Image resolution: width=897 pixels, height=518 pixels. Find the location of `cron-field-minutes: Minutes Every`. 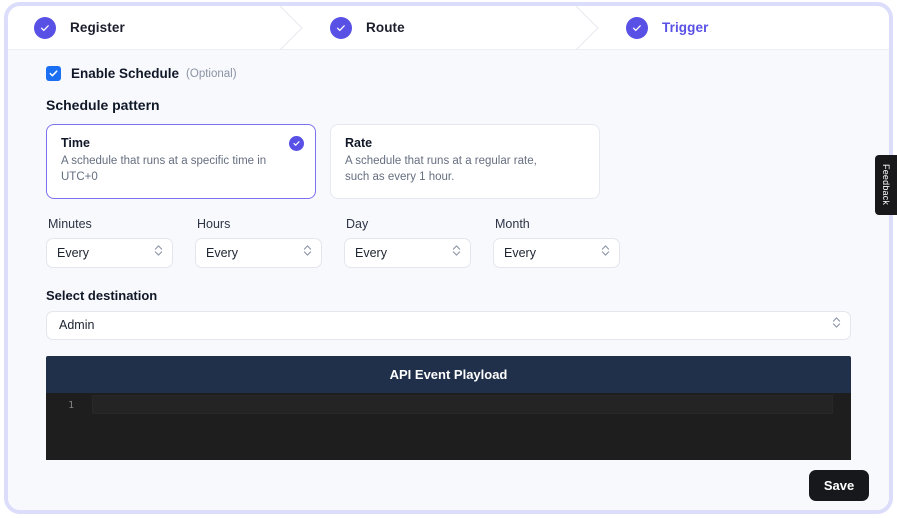

cron-field-minutes: Minutes Every is located at coordinates (109, 242).